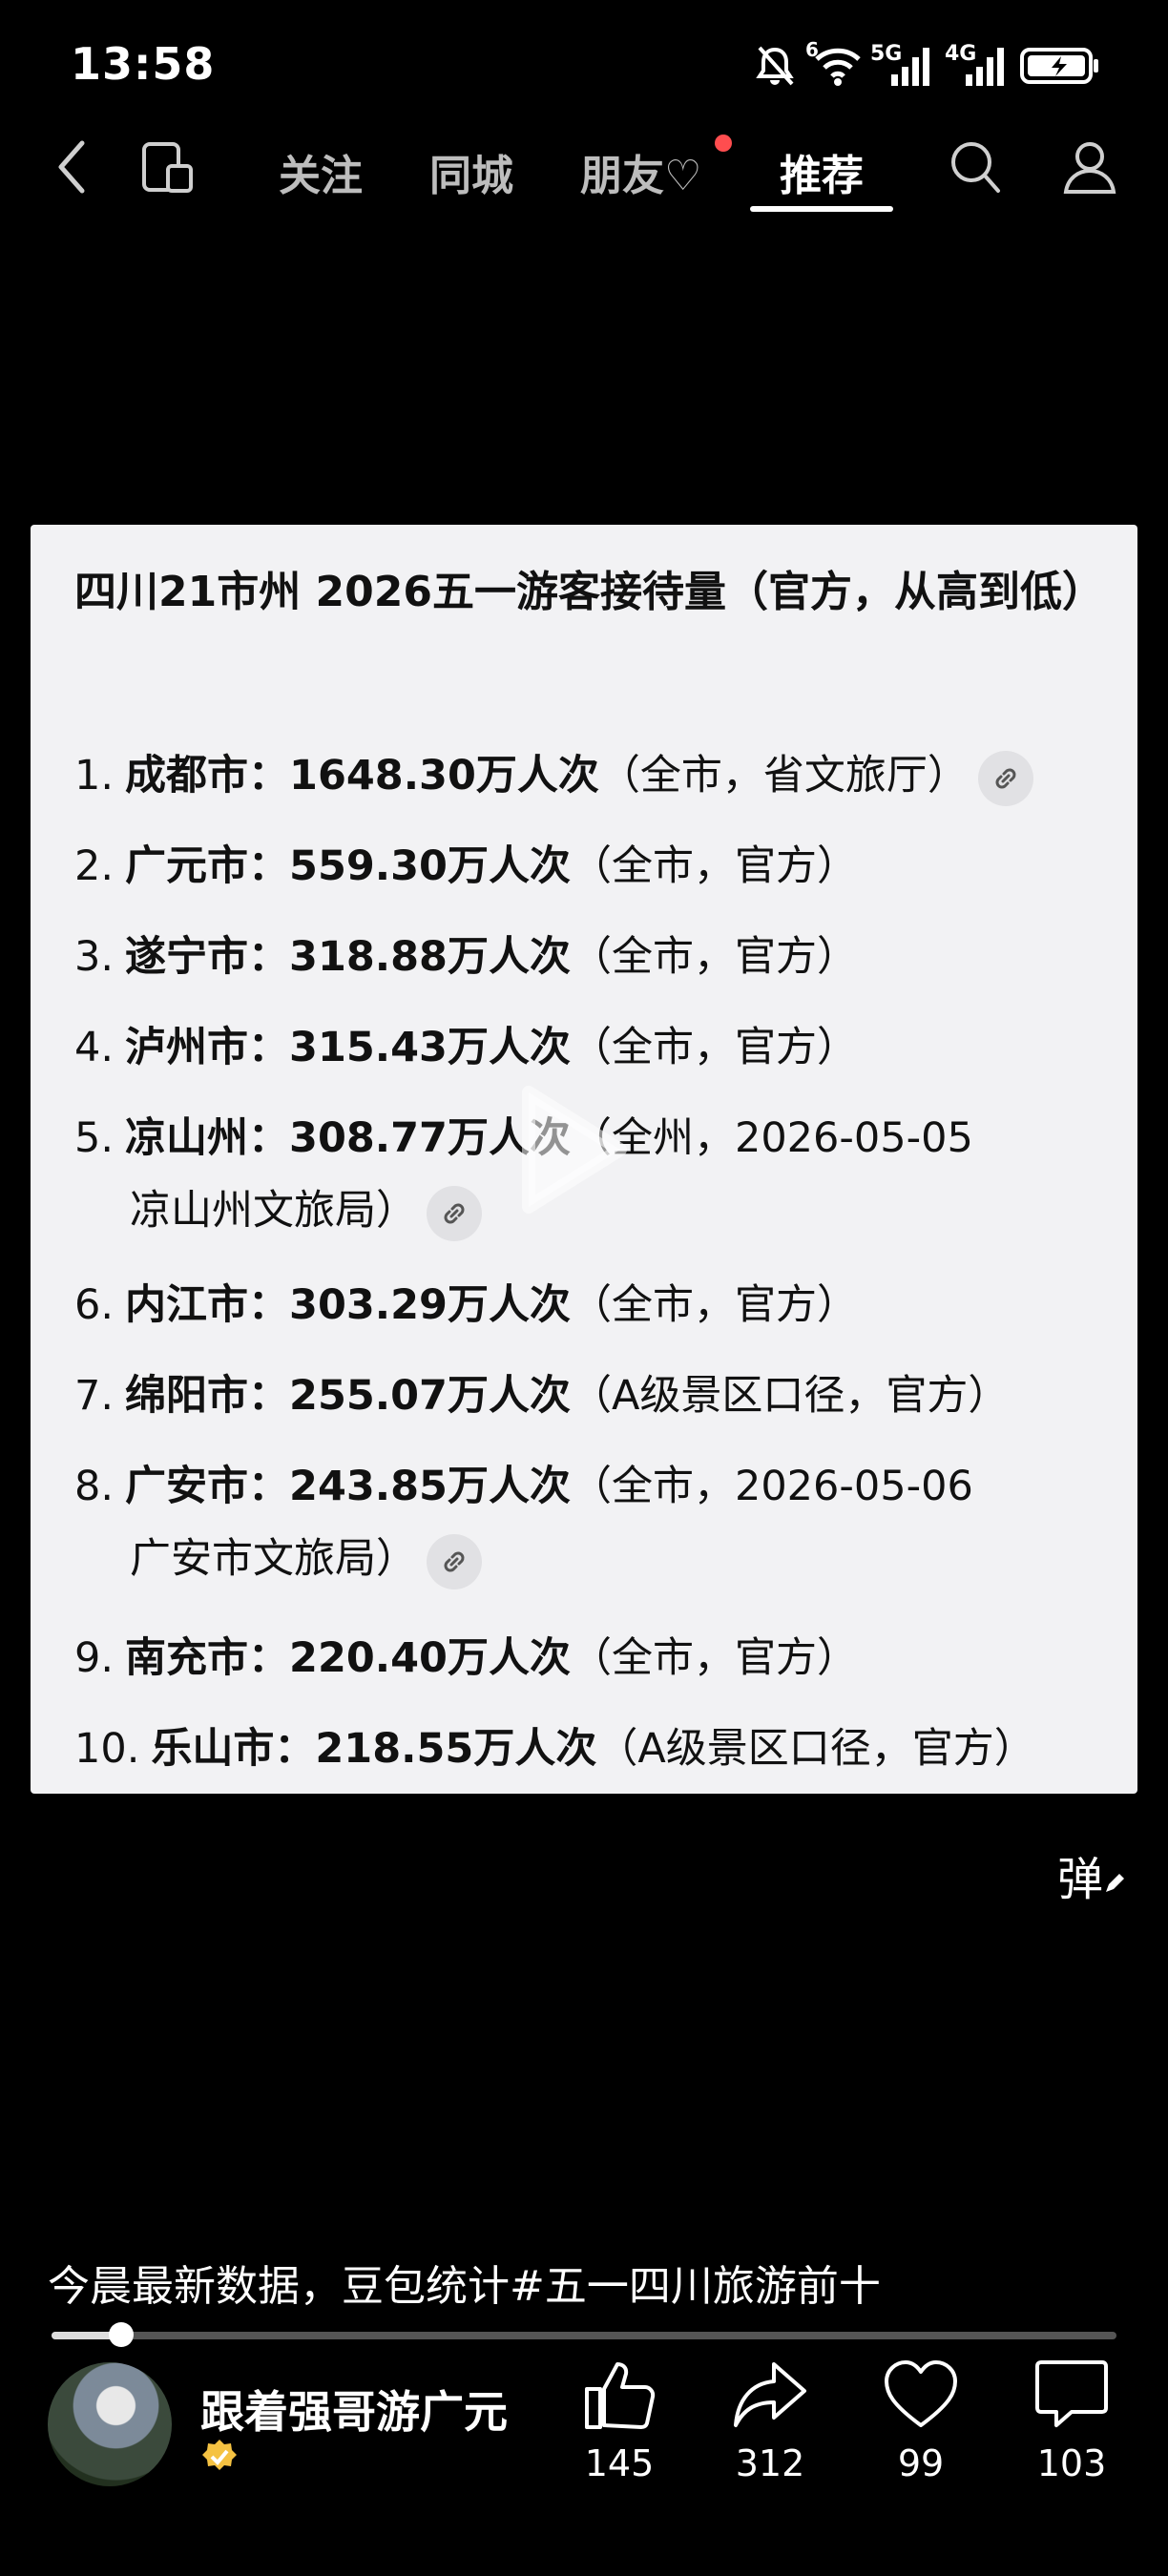 The width and height of the screenshot is (1168, 2576). What do you see at coordinates (207, 1047) in the screenshot?
I see `ranking-name: 泸州市：` at bounding box center [207, 1047].